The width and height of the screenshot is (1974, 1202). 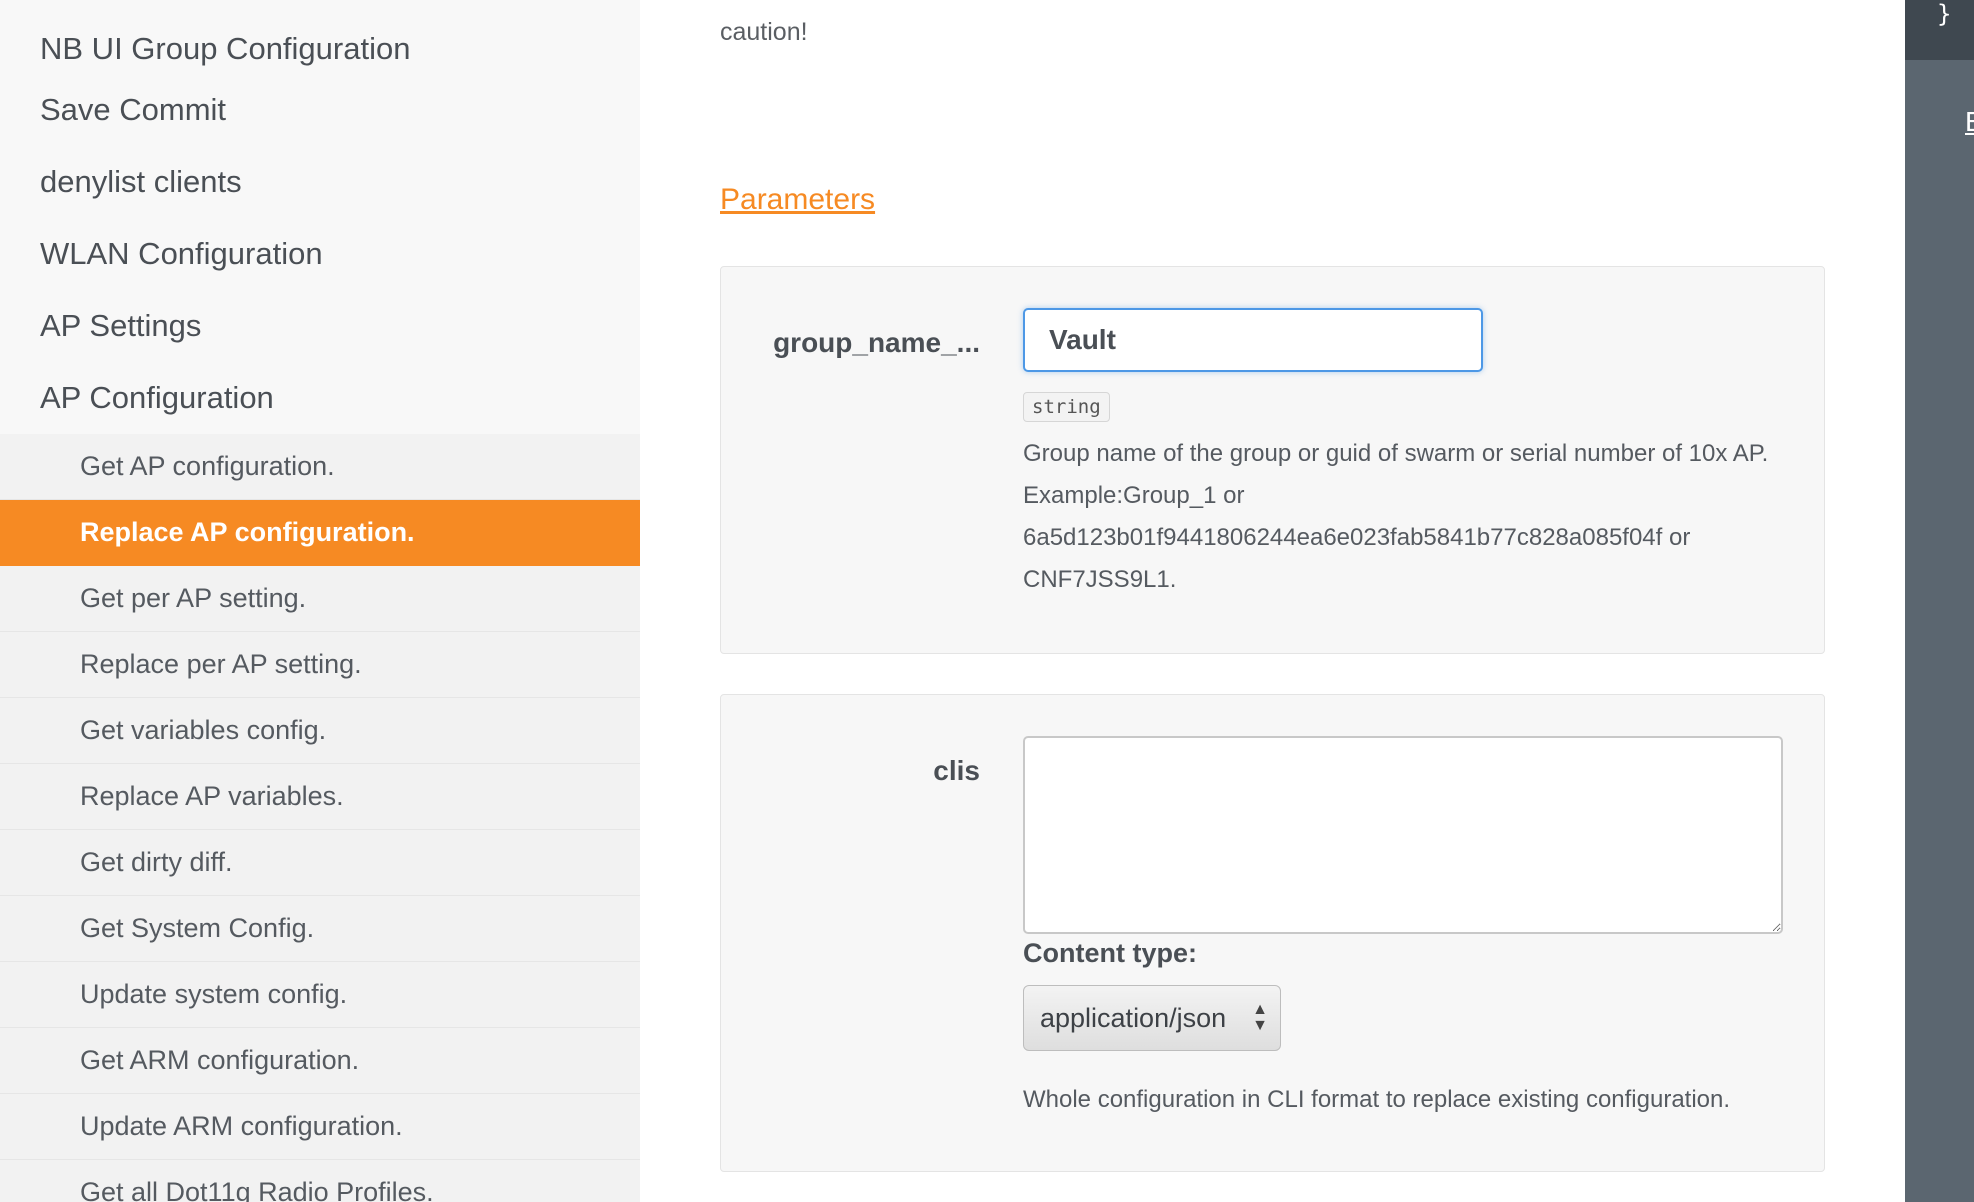 What do you see at coordinates (320, 254) in the screenshot?
I see `sidebar-section-wlan-configuration: WLAN Configuration` at bounding box center [320, 254].